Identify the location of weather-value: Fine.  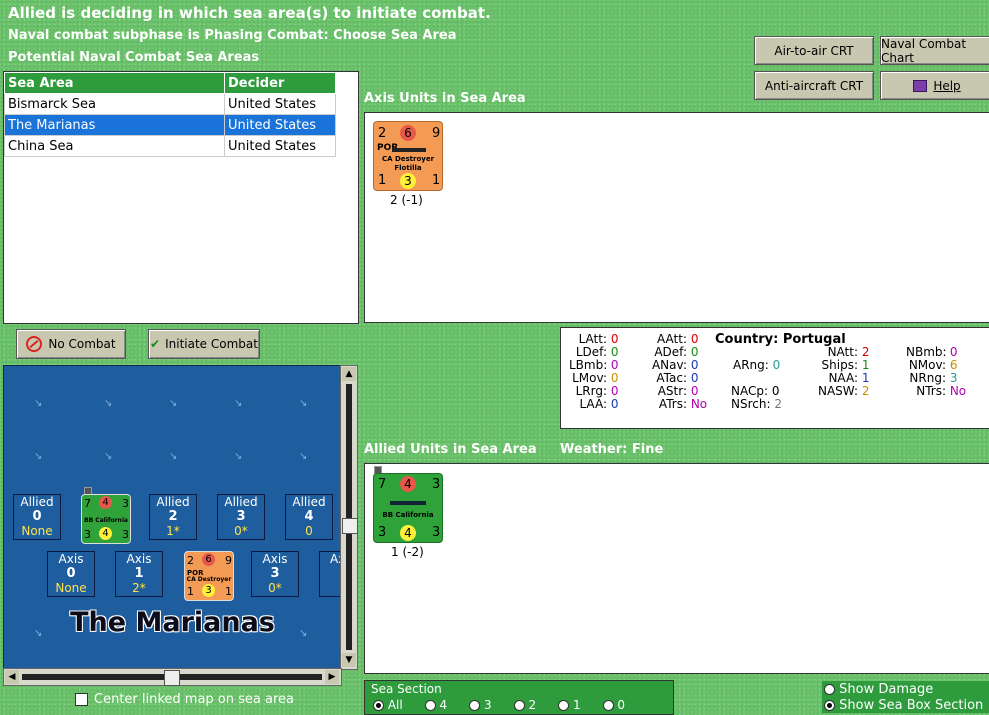
(647, 449).